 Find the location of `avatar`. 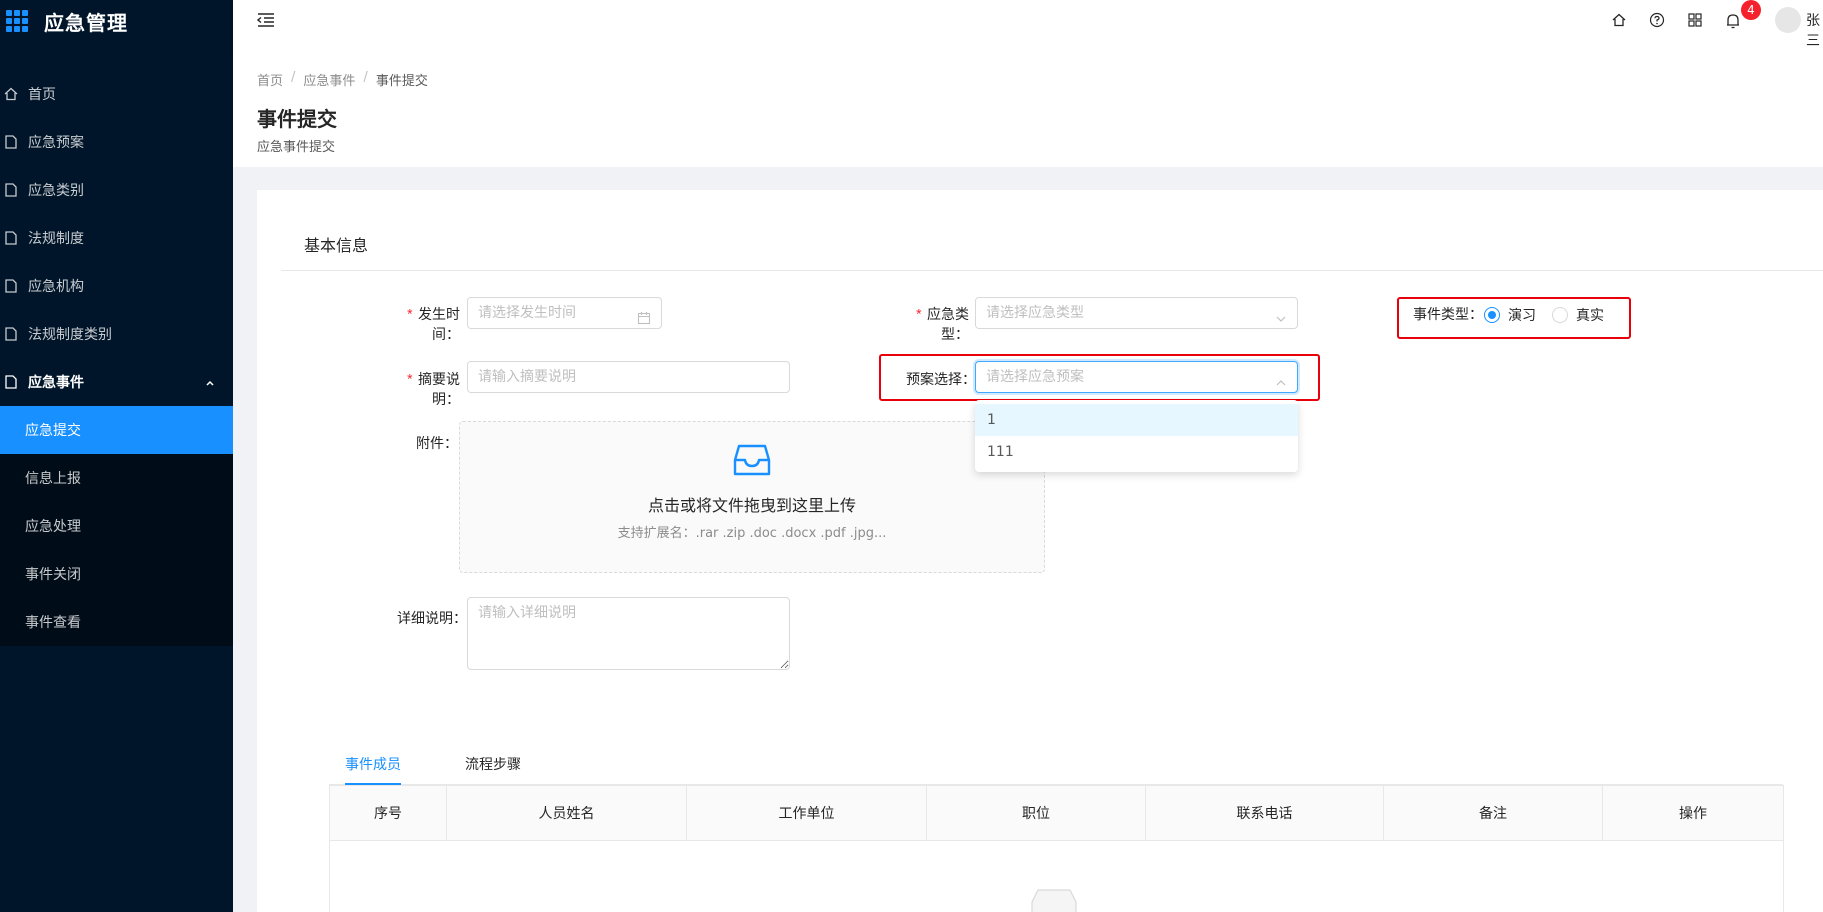

avatar is located at coordinates (1788, 20).